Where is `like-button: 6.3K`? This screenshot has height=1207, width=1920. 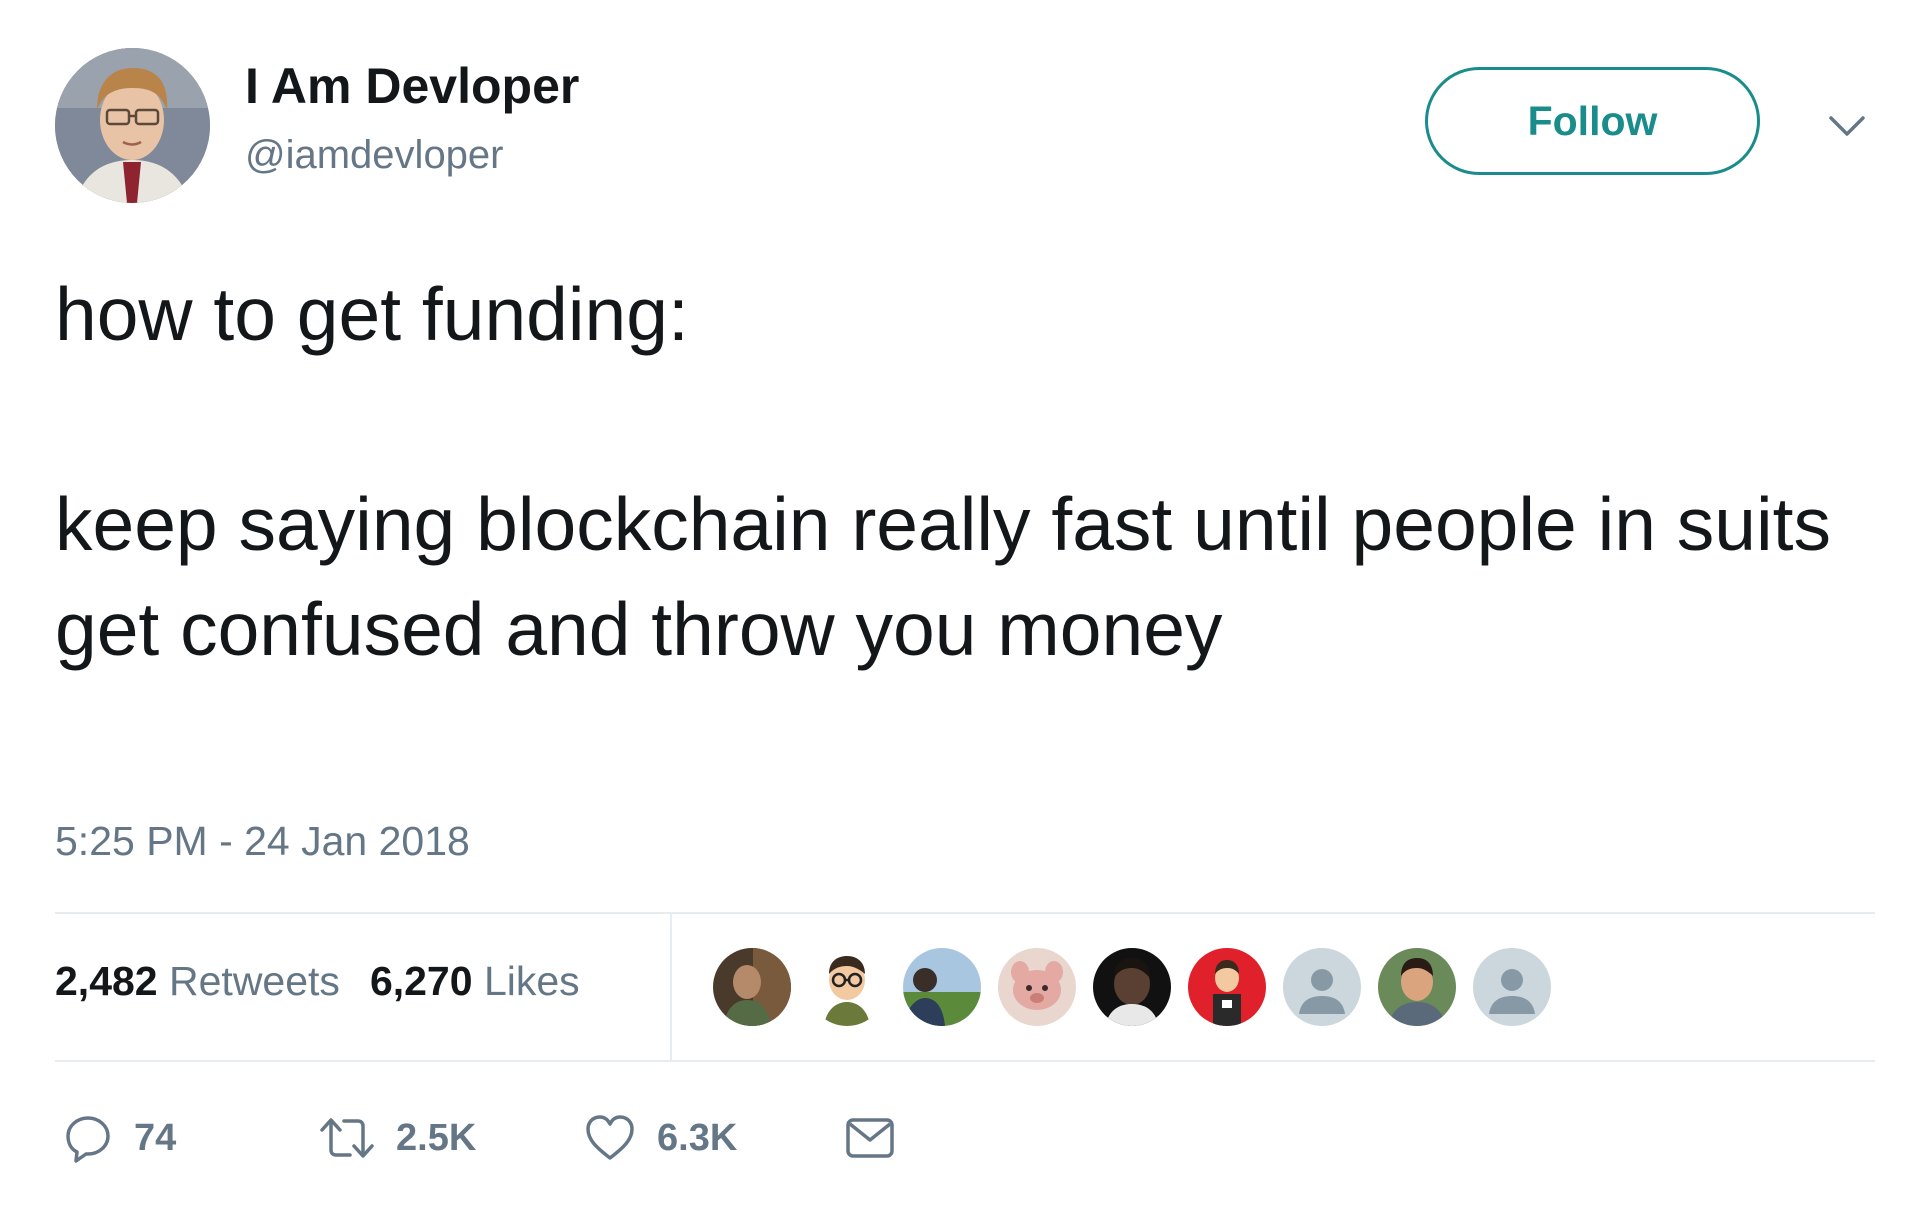 like-button: 6.3K is located at coordinates (660, 1138).